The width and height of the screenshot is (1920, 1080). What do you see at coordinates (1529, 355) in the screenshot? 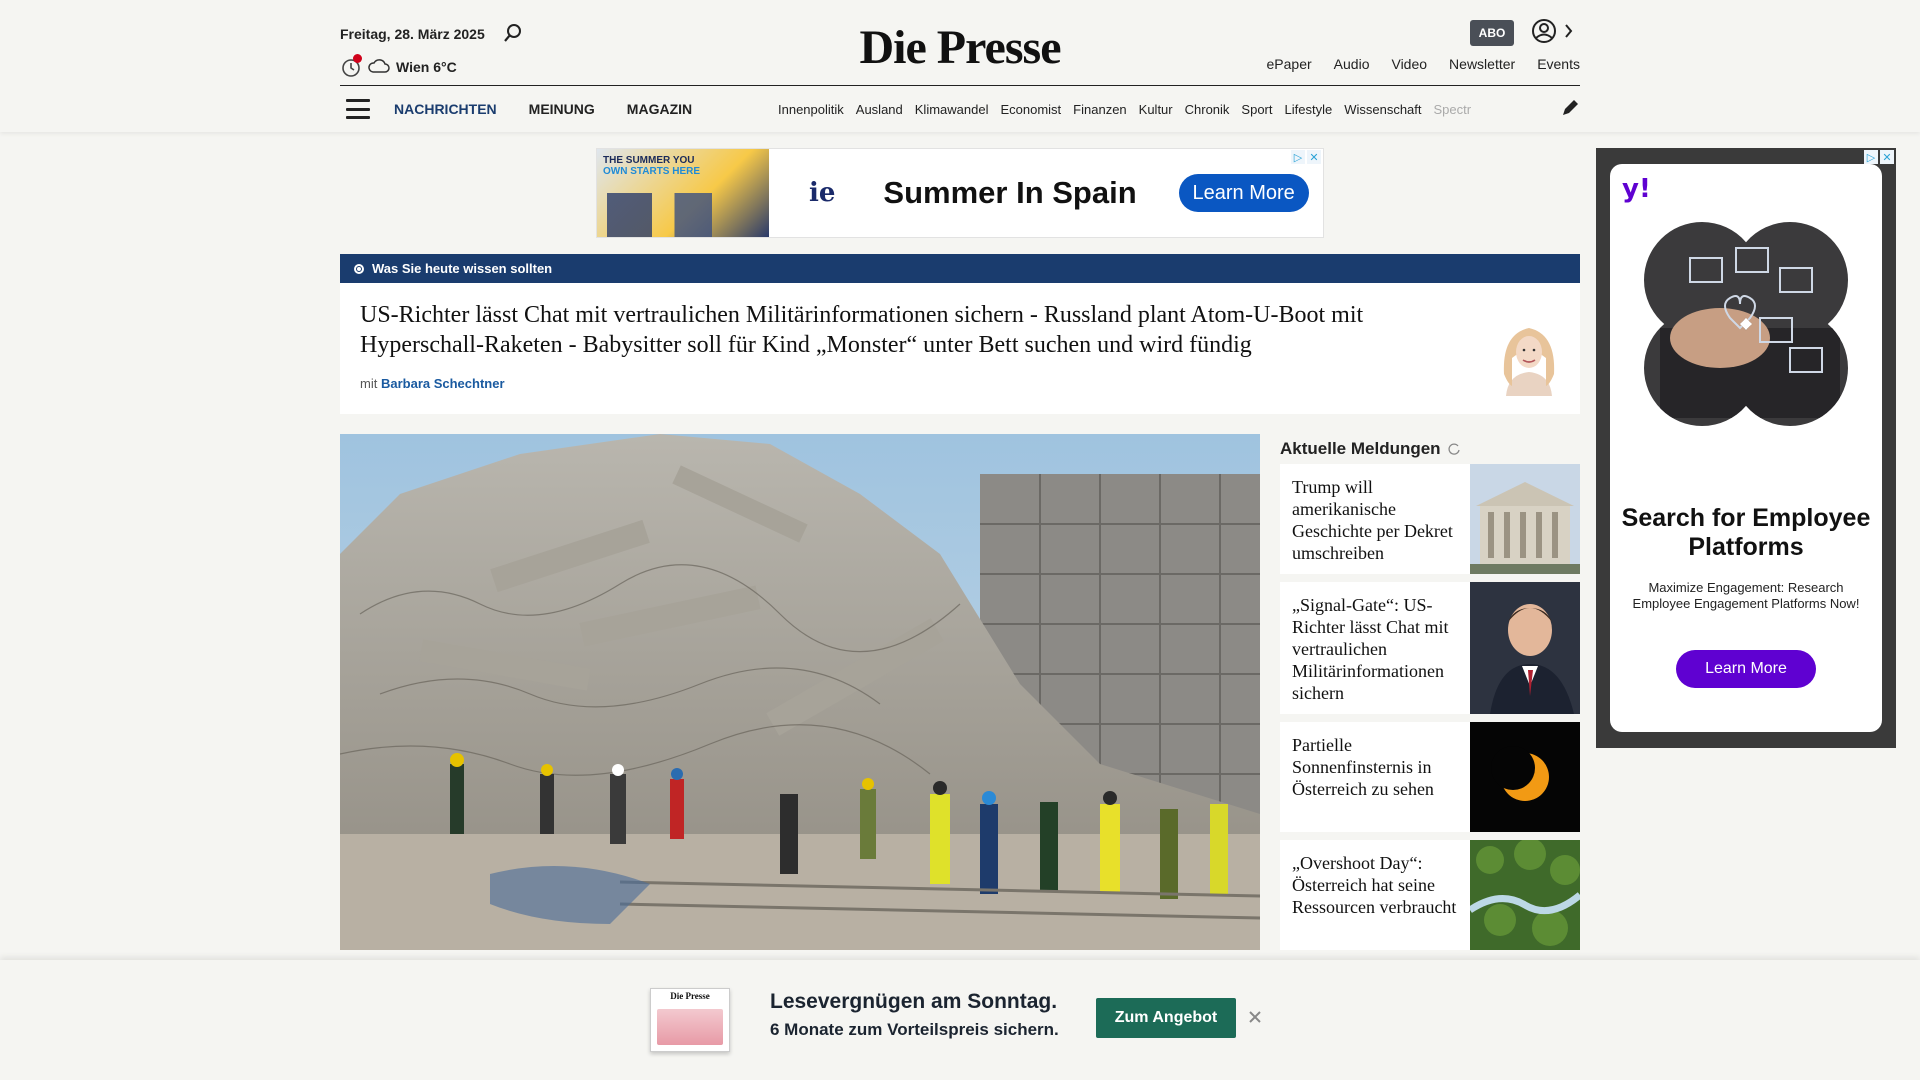
I see `author-avatar` at bounding box center [1529, 355].